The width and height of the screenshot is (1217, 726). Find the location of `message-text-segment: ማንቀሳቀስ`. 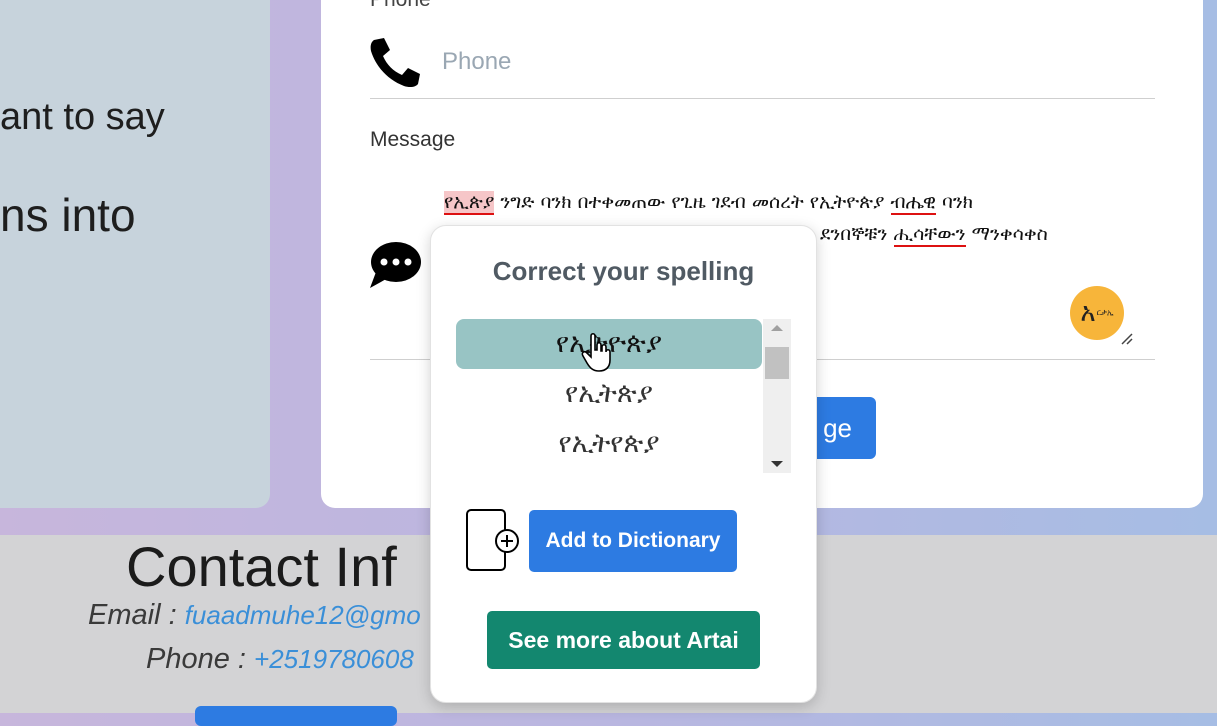

message-text-segment: ማንቀሳቀስ is located at coordinates (1006, 234).